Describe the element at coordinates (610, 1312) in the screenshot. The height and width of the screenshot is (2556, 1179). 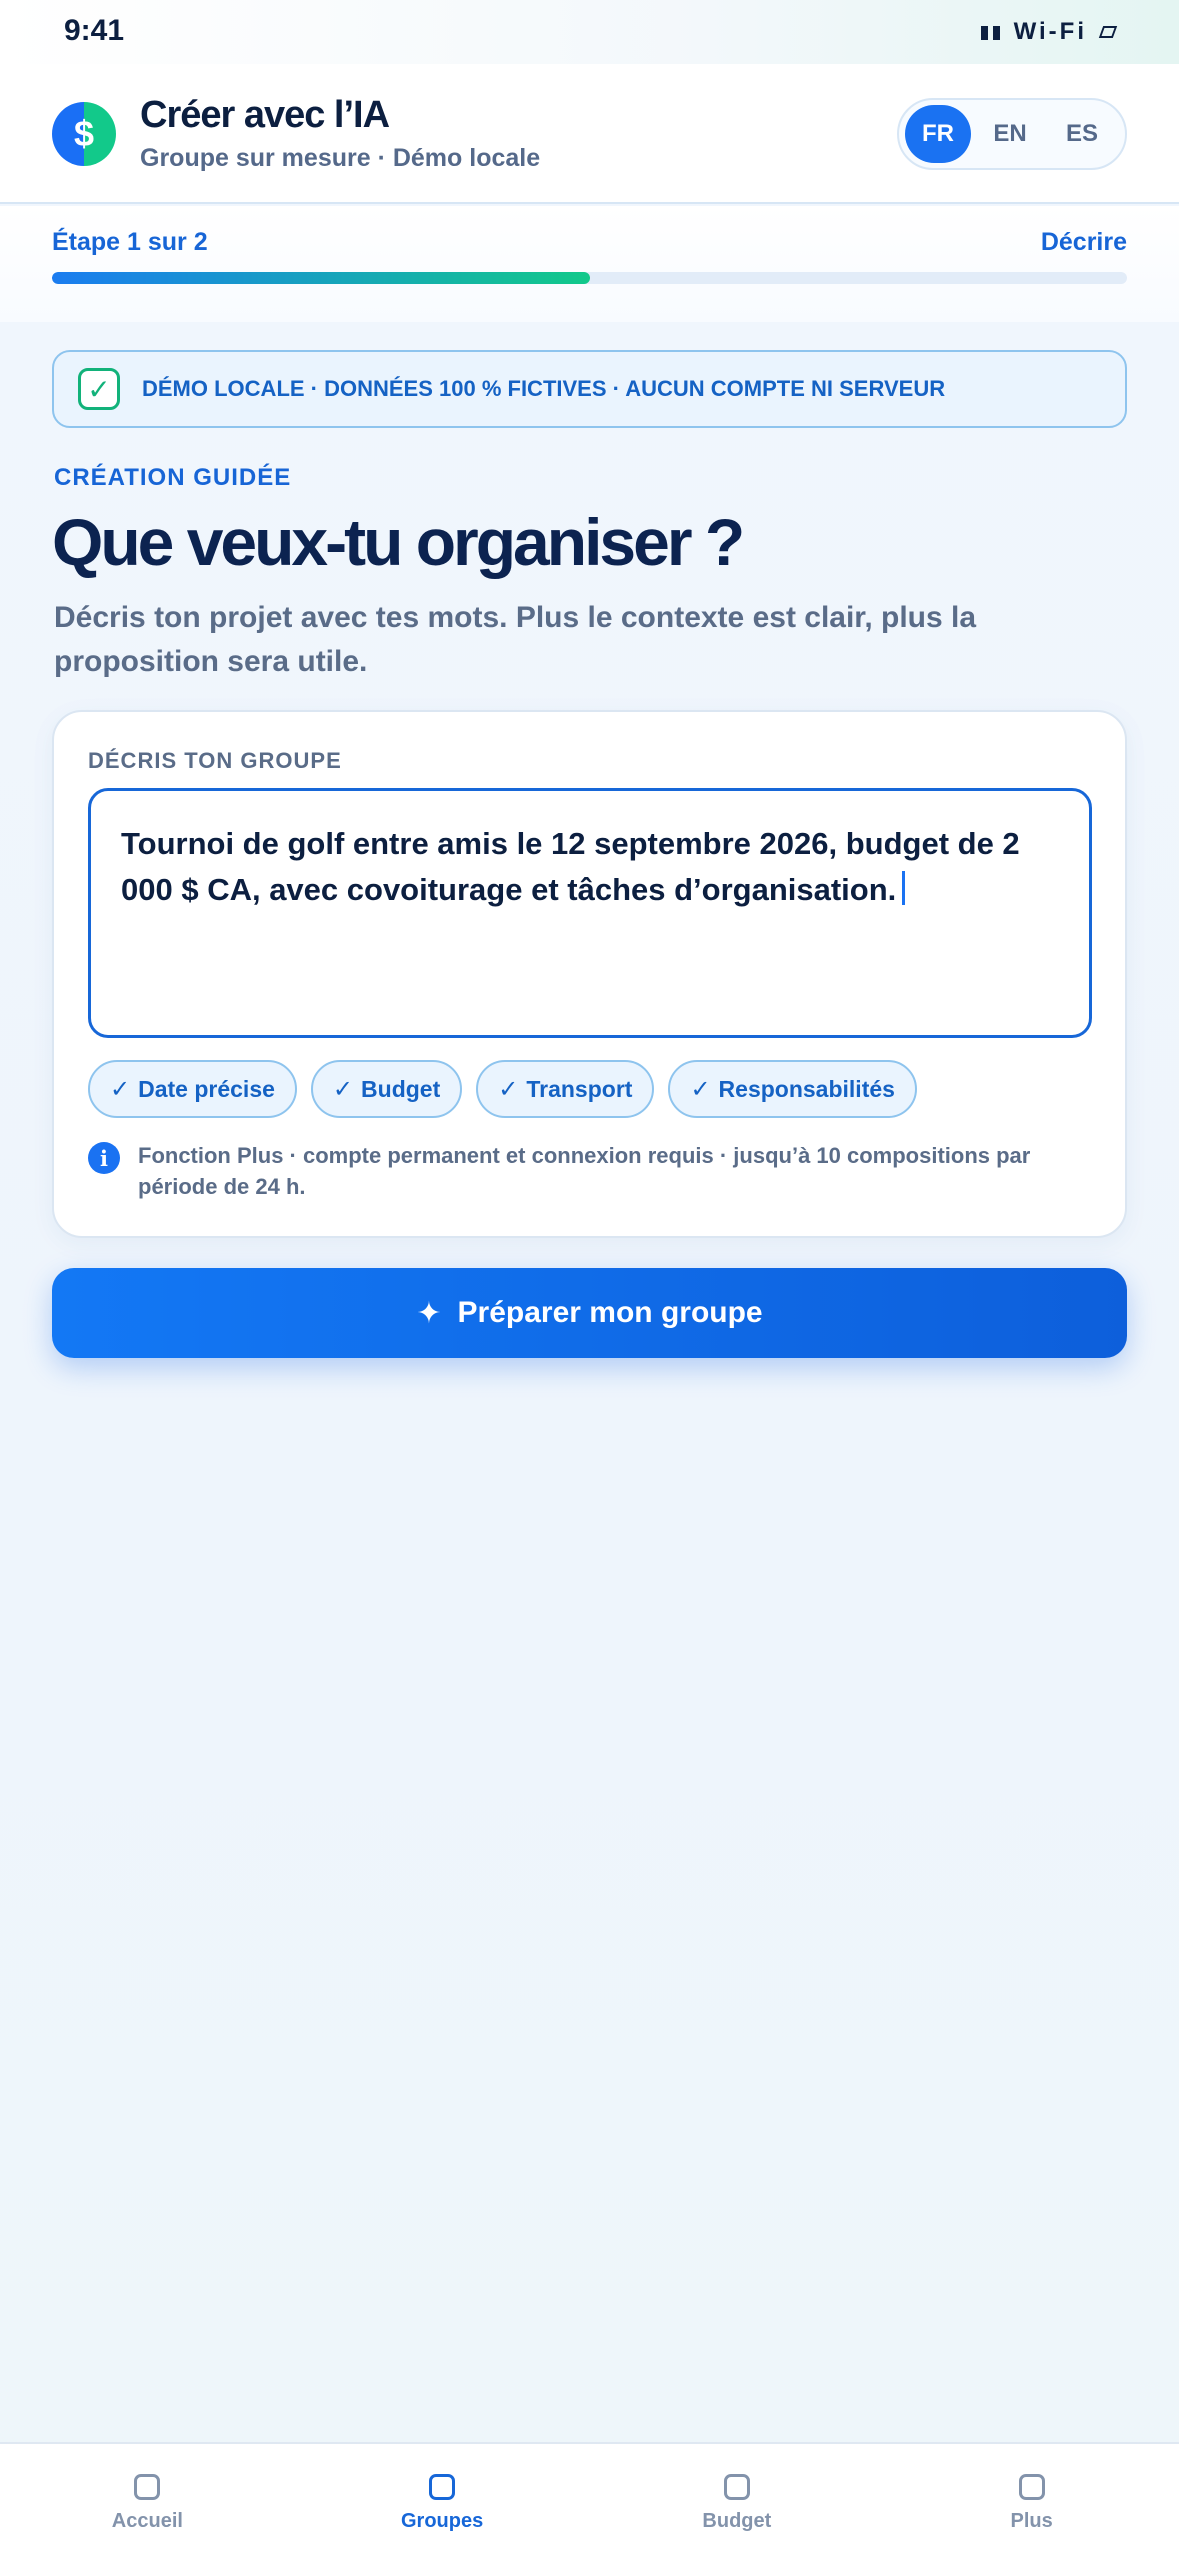
I see `prepare-group-label: Préparer mon groupe` at that location.